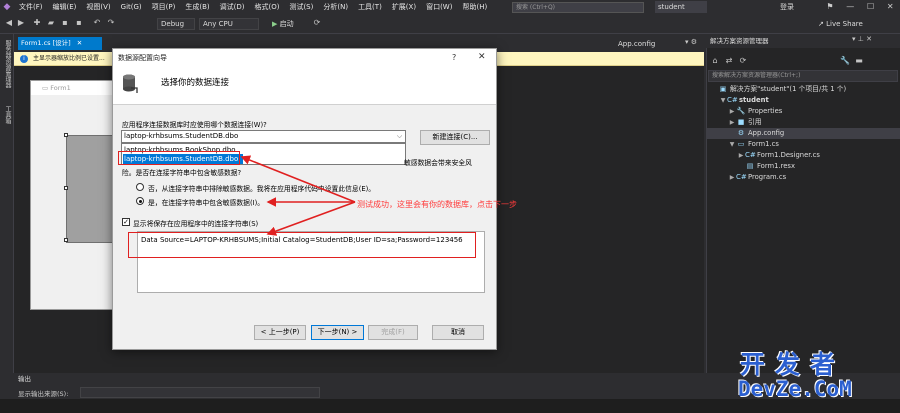 This screenshot has height=413, width=900. What do you see at coordinates (43, 394) in the screenshot?
I see `output-source-label: 显示输出来源(S):` at bounding box center [43, 394].